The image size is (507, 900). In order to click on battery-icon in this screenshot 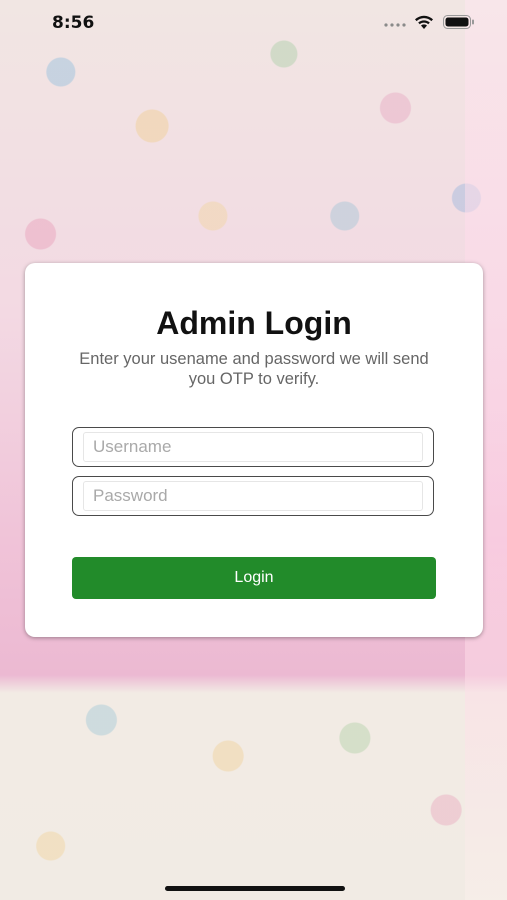, I will do `click(458, 22)`.